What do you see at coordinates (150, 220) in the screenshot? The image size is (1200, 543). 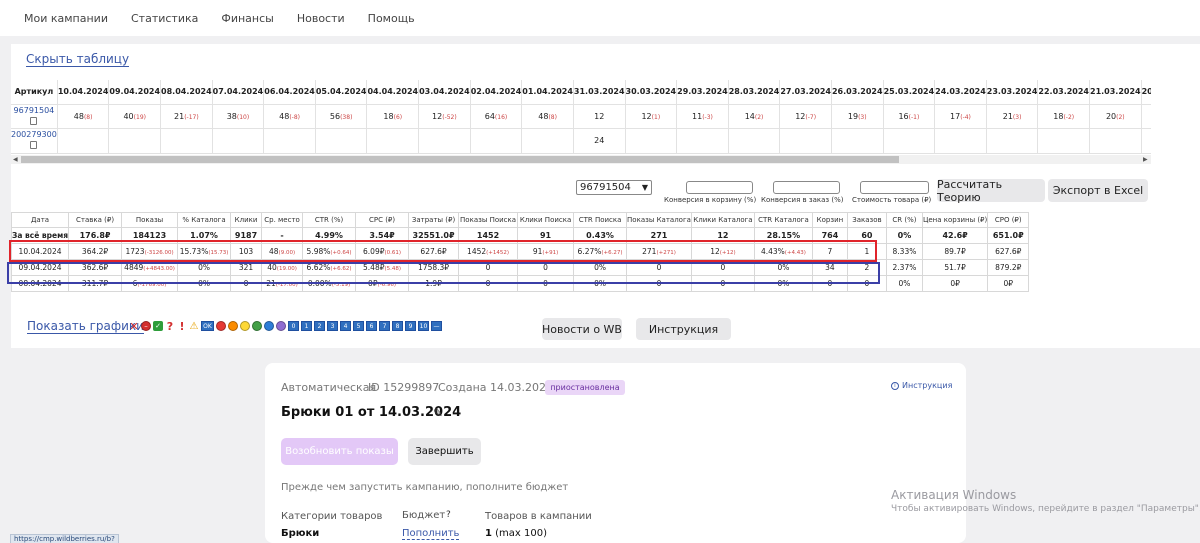 I see `stats-header-cell: Показы` at bounding box center [150, 220].